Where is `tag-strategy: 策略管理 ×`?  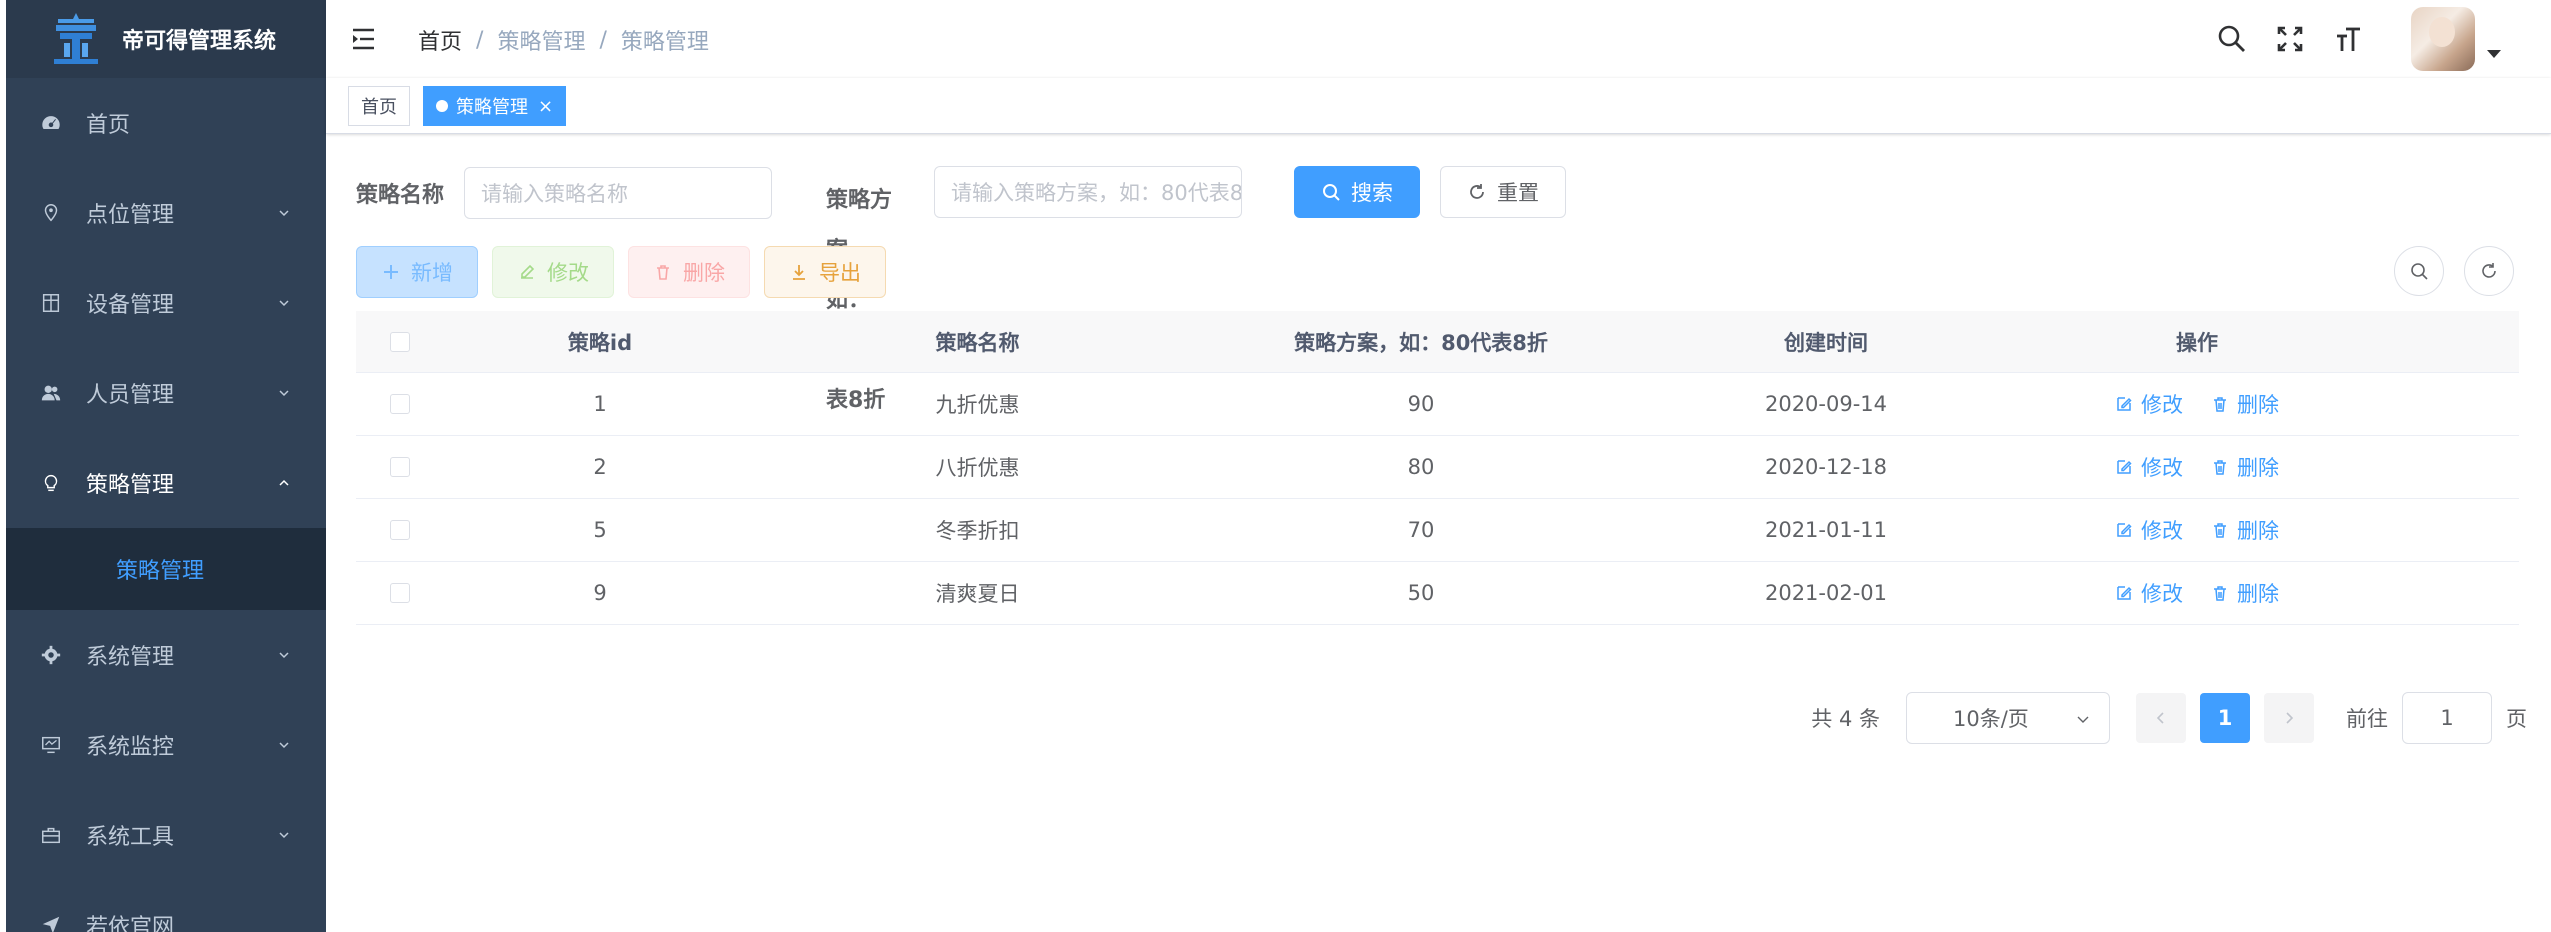 tag-strategy: 策略管理 × is located at coordinates (495, 106).